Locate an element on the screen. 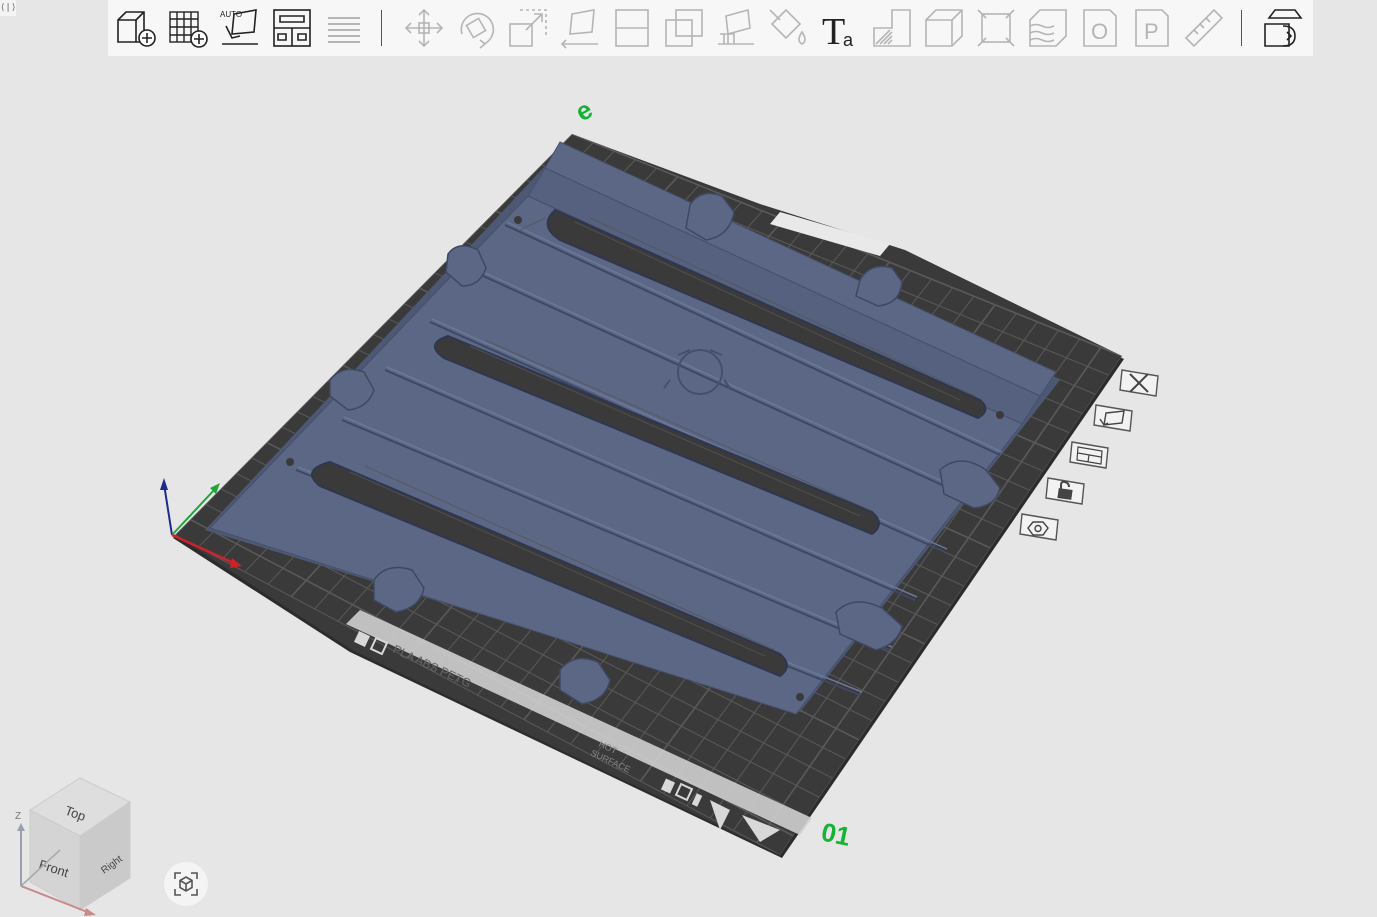  support-paint-button is located at coordinates (736, 28).